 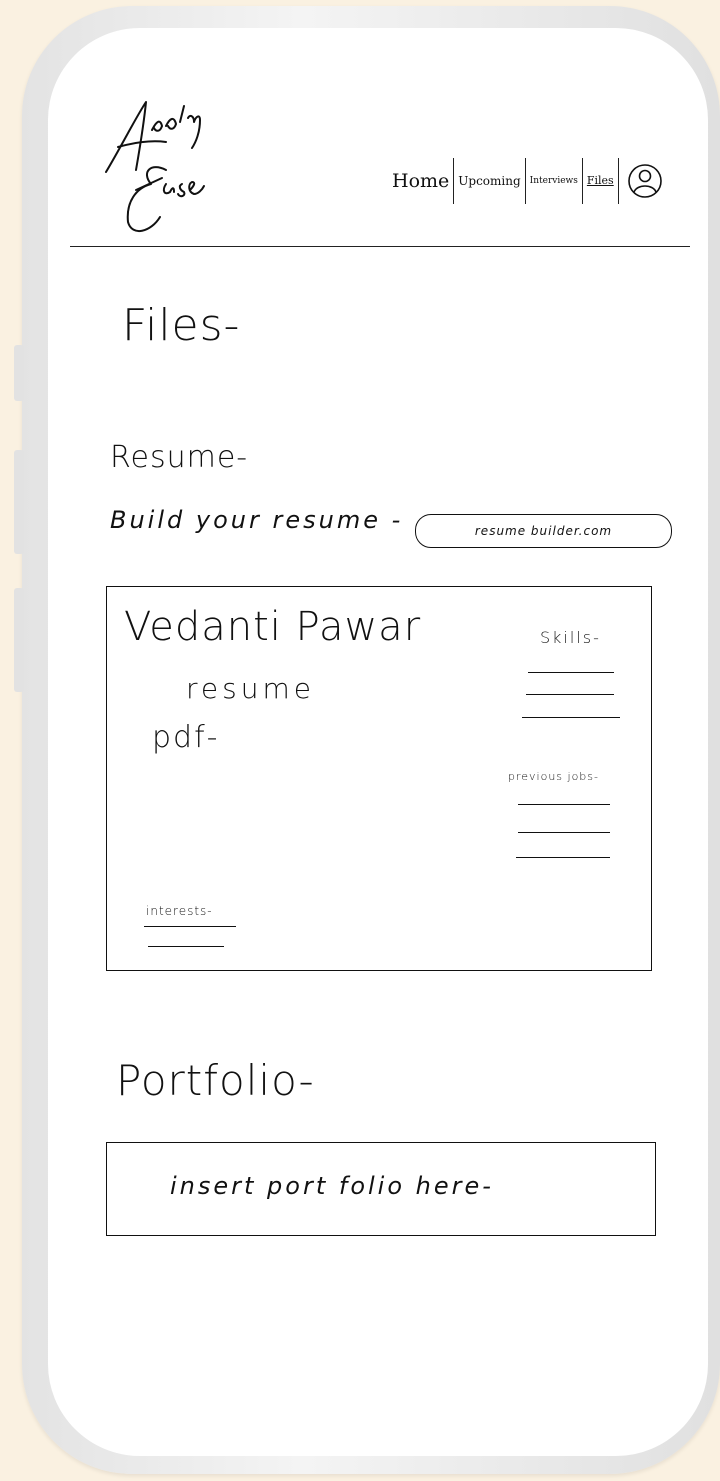 What do you see at coordinates (181, 325) in the screenshot?
I see `page-title: Files-` at bounding box center [181, 325].